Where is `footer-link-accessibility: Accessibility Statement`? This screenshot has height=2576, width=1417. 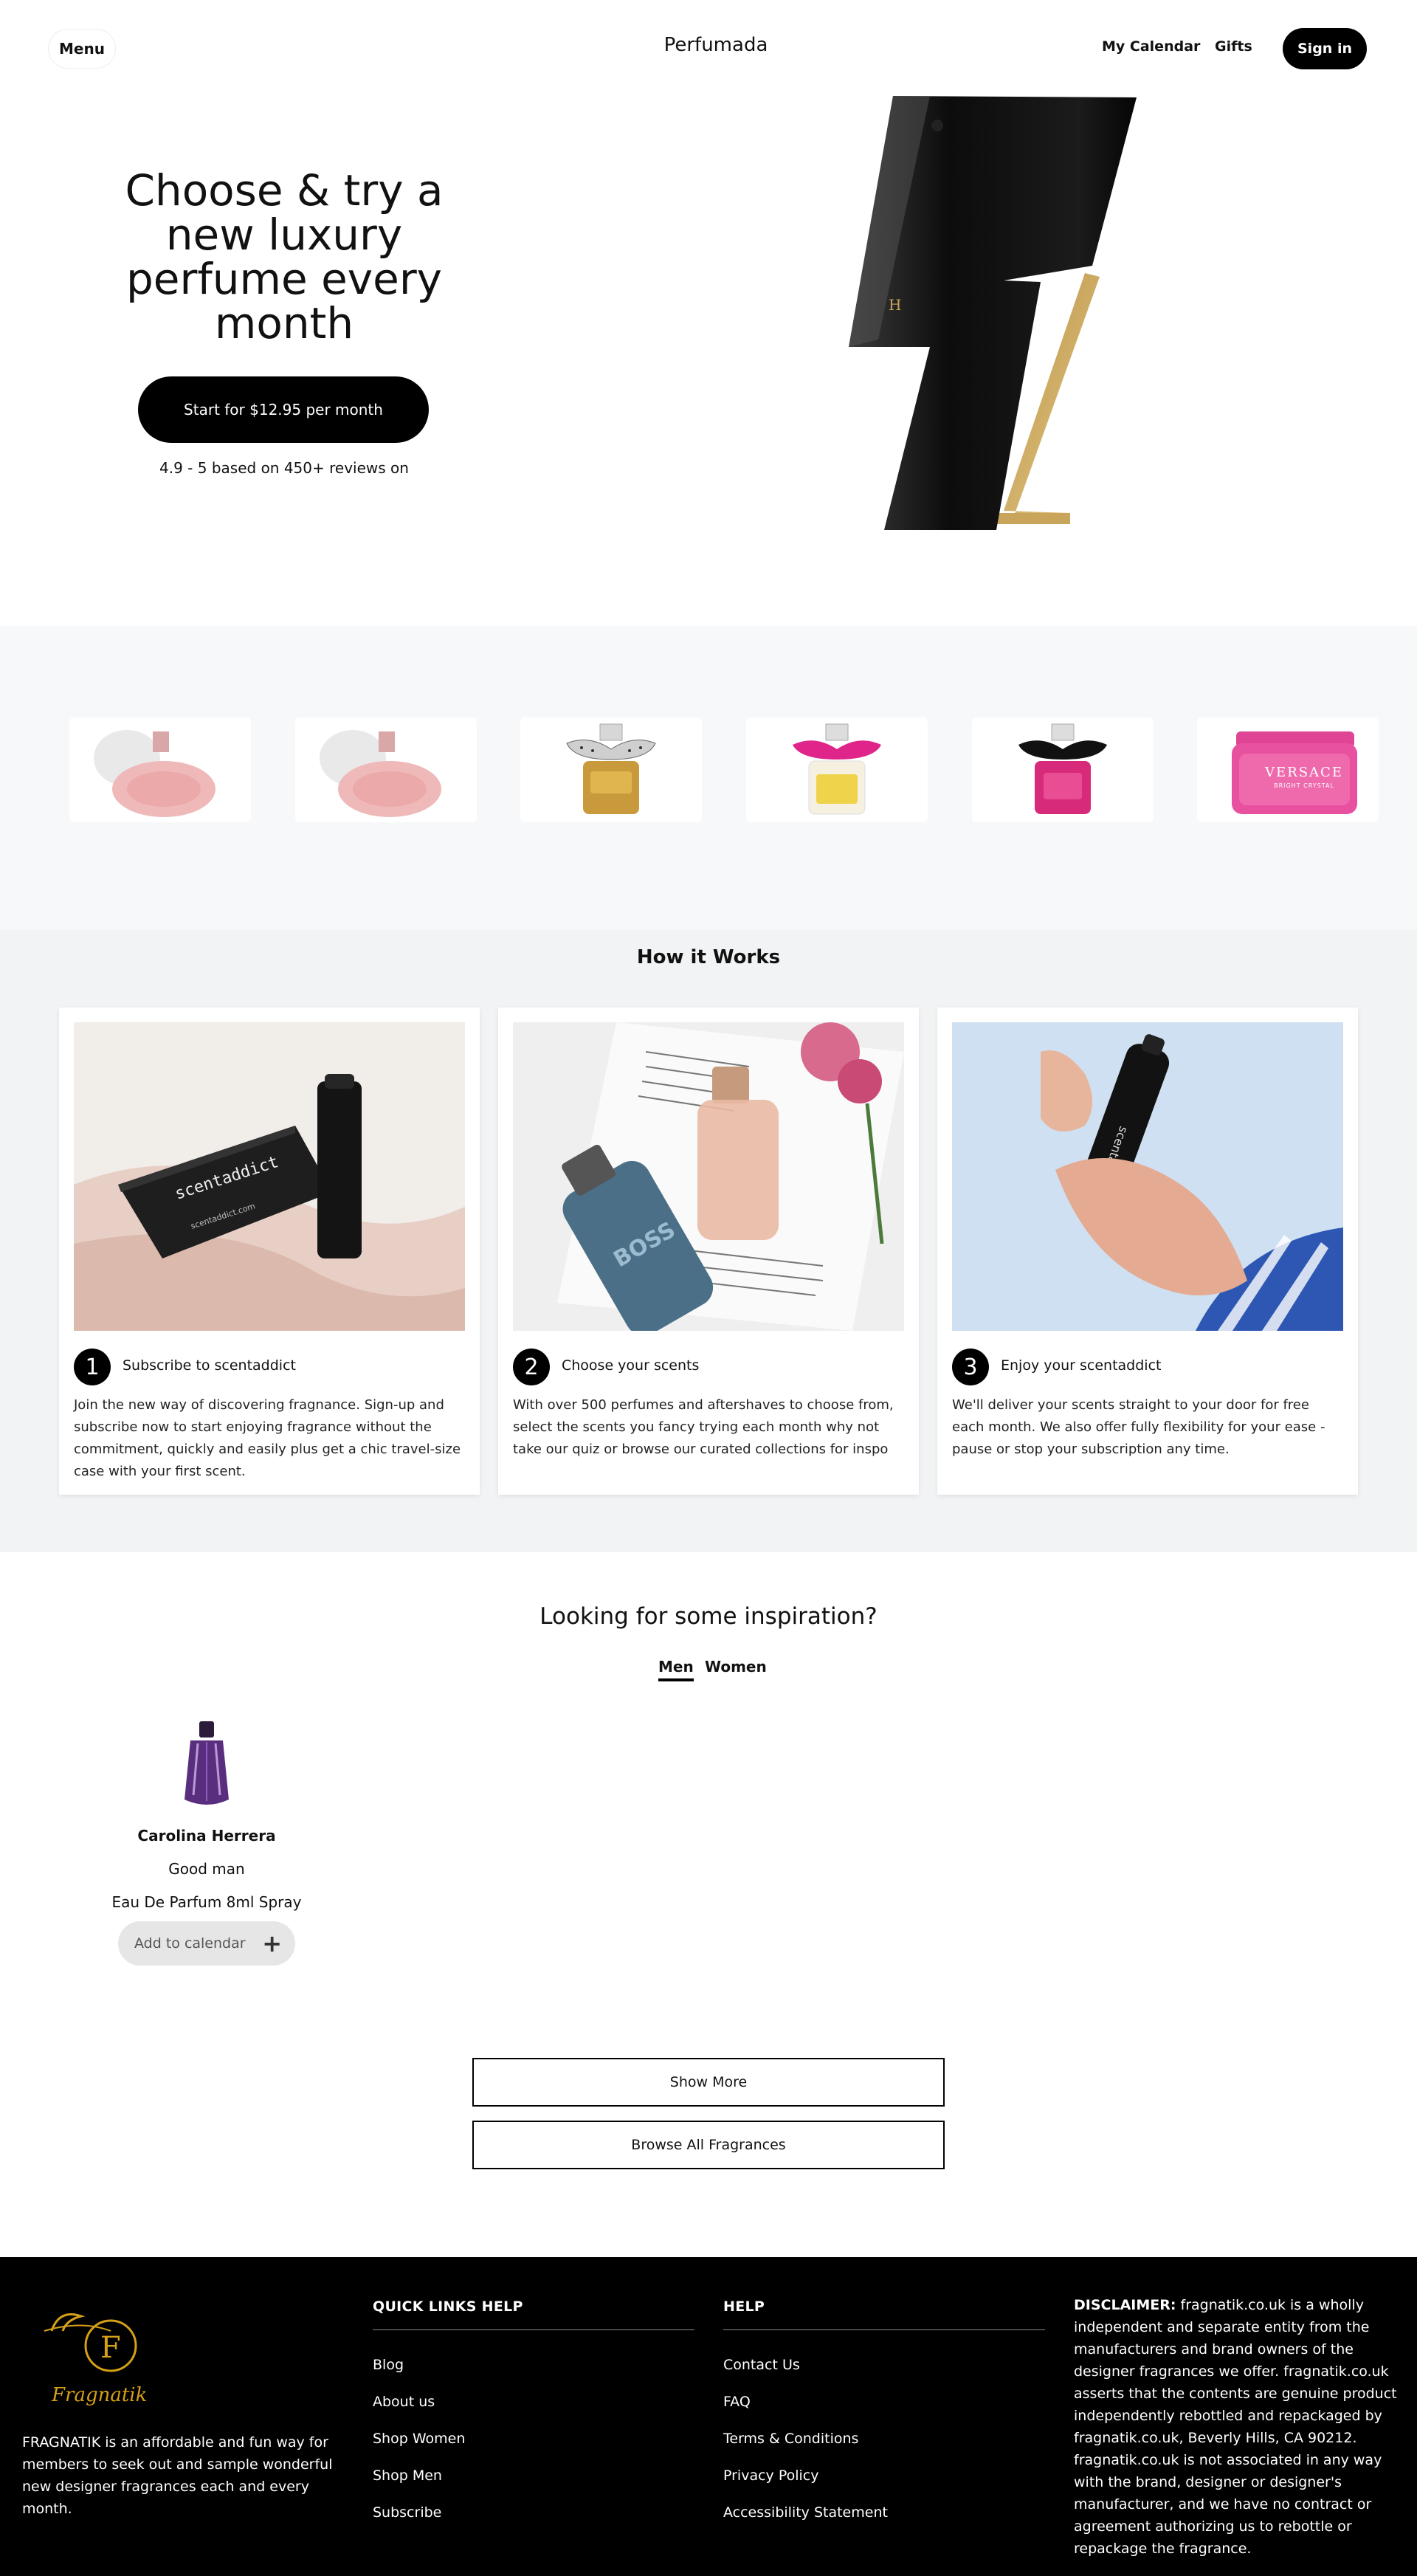 footer-link-accessibility: Accessibility Statement is located at coordinates (884, 2513).